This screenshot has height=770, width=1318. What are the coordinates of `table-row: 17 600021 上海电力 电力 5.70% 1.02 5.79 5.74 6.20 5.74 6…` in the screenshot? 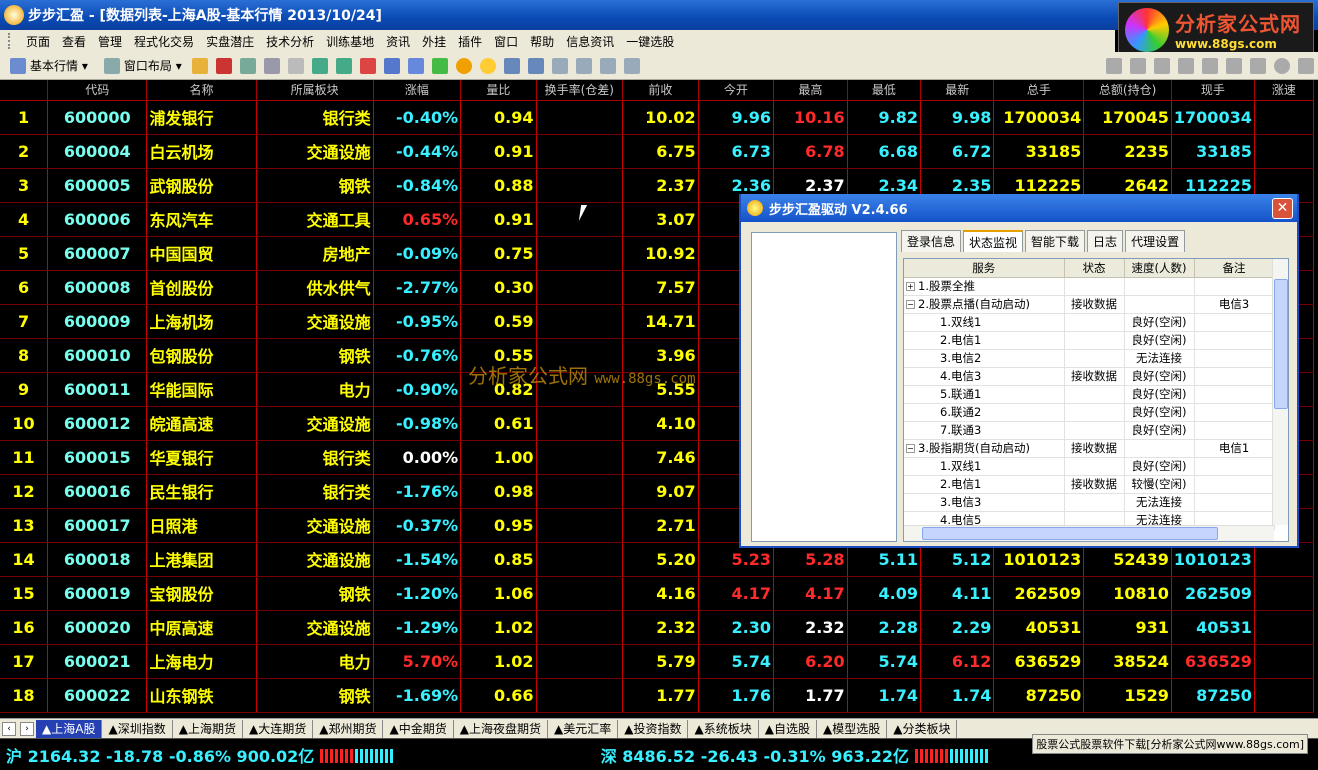 It's located at (657, 661).